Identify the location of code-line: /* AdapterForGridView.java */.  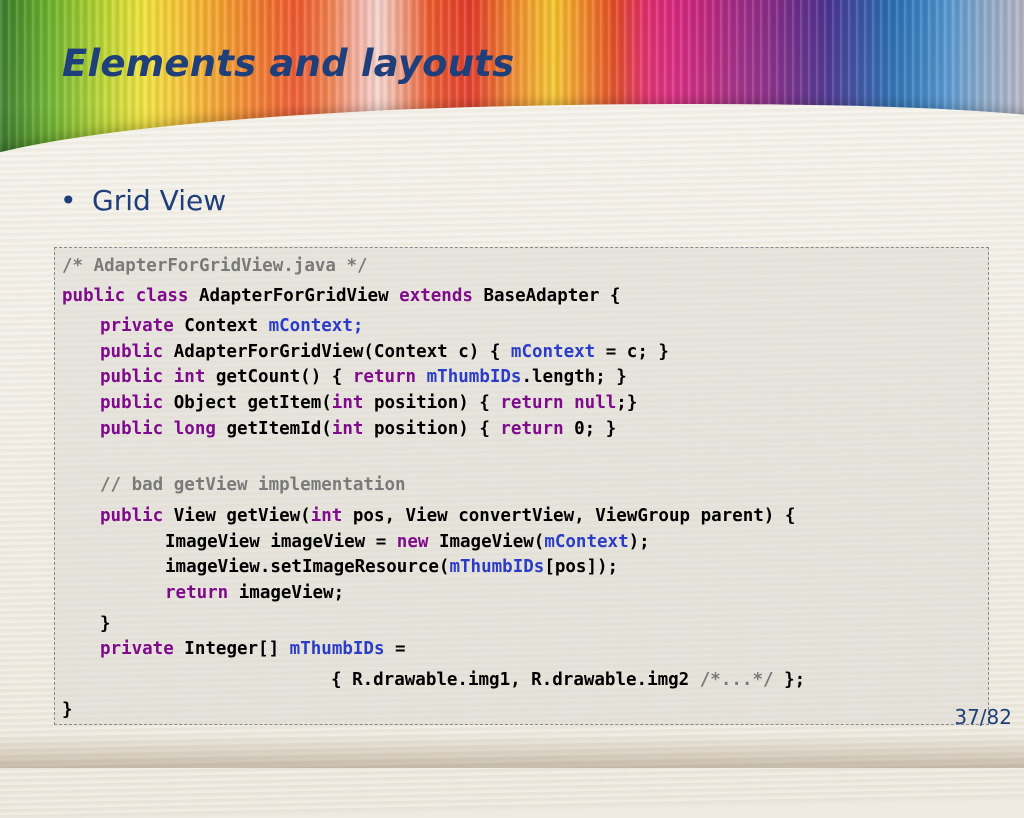
(215, 266).